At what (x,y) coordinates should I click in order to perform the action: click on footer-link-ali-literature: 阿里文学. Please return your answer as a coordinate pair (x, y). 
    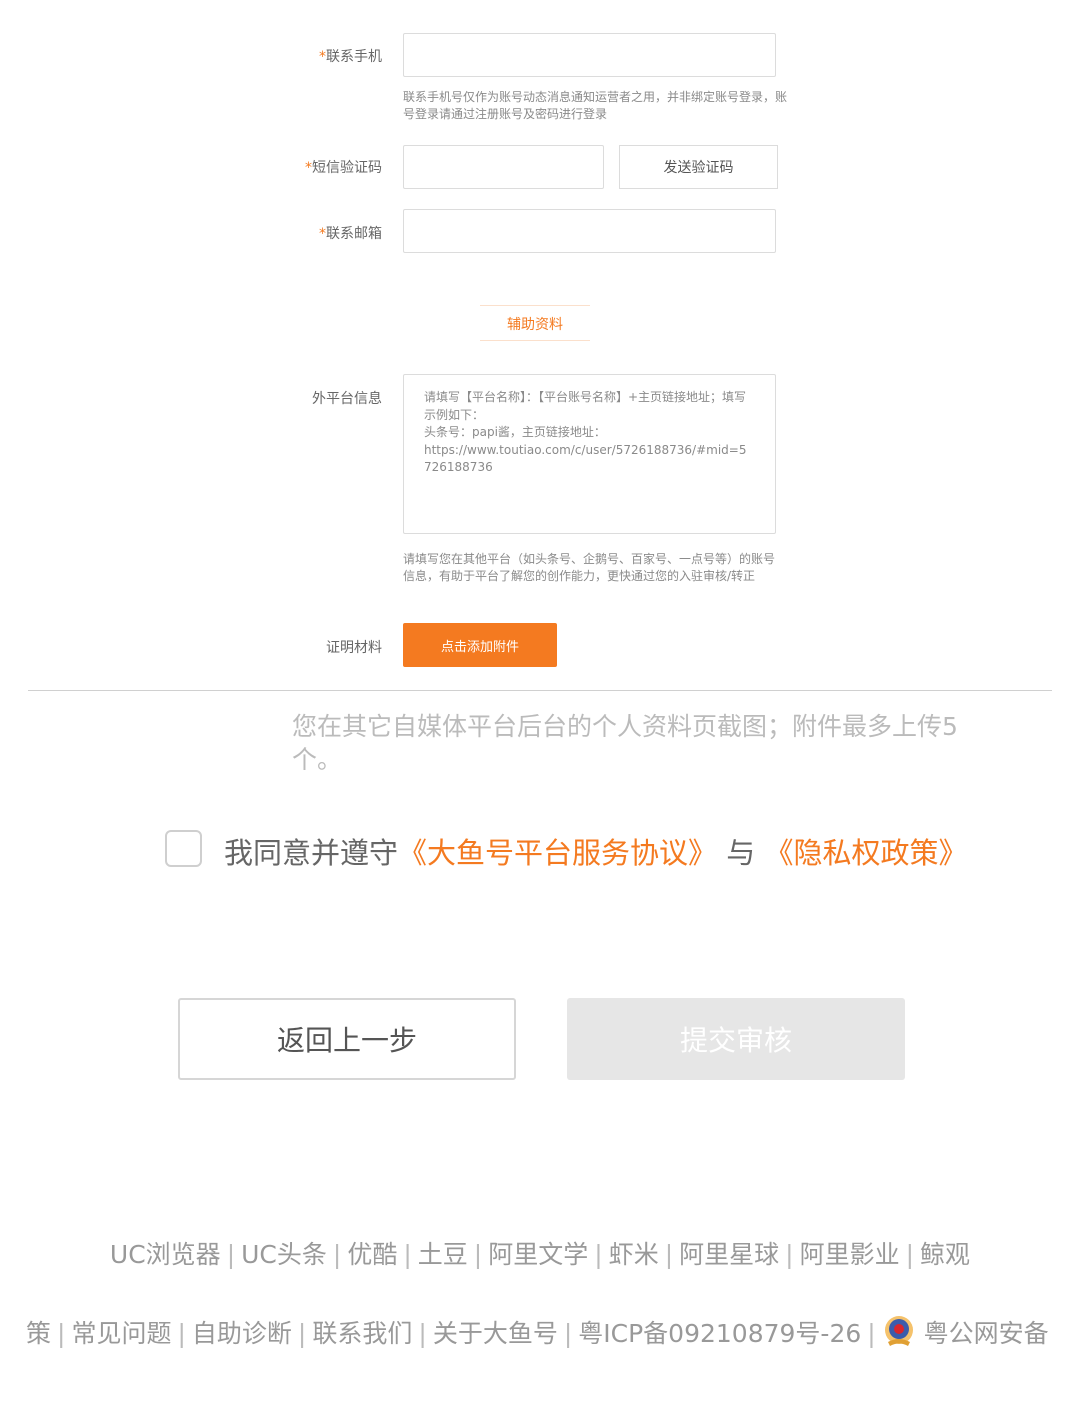
    Looking at the image, I should click on (538, 1254).